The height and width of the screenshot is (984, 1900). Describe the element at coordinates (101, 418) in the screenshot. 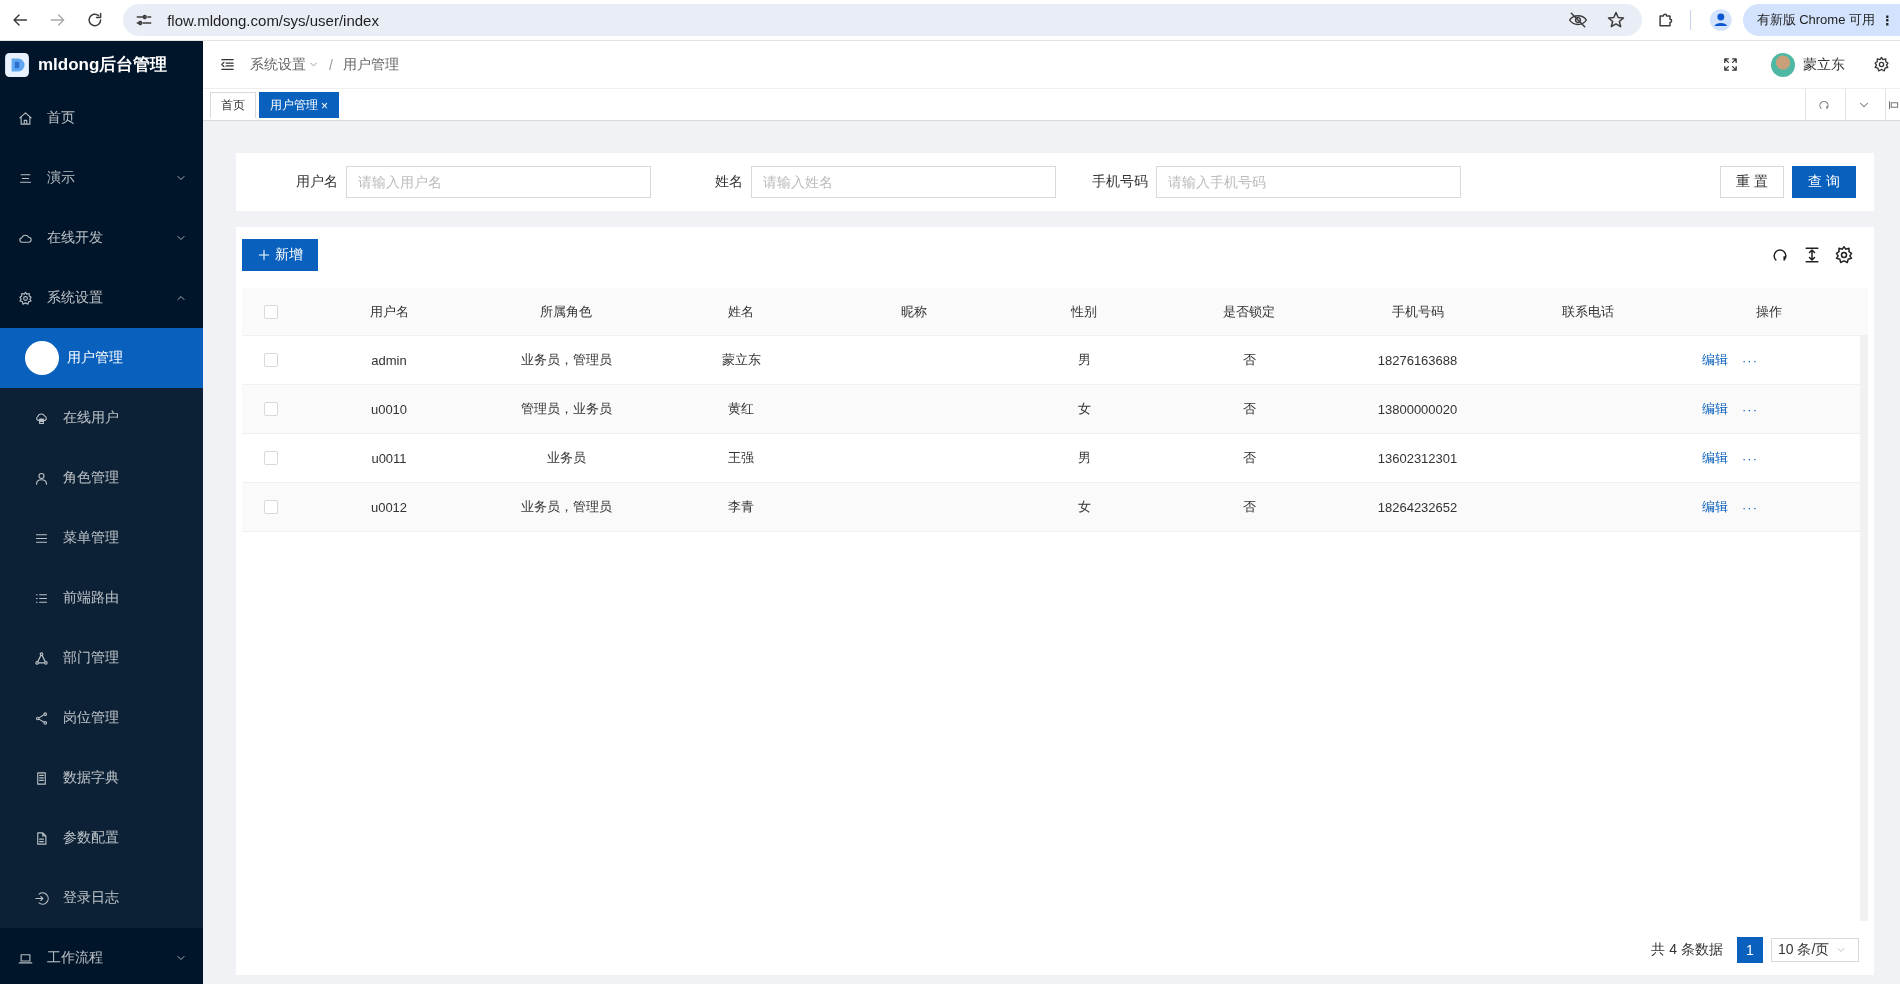

I see `submenu-item: 在线用户` at that location.